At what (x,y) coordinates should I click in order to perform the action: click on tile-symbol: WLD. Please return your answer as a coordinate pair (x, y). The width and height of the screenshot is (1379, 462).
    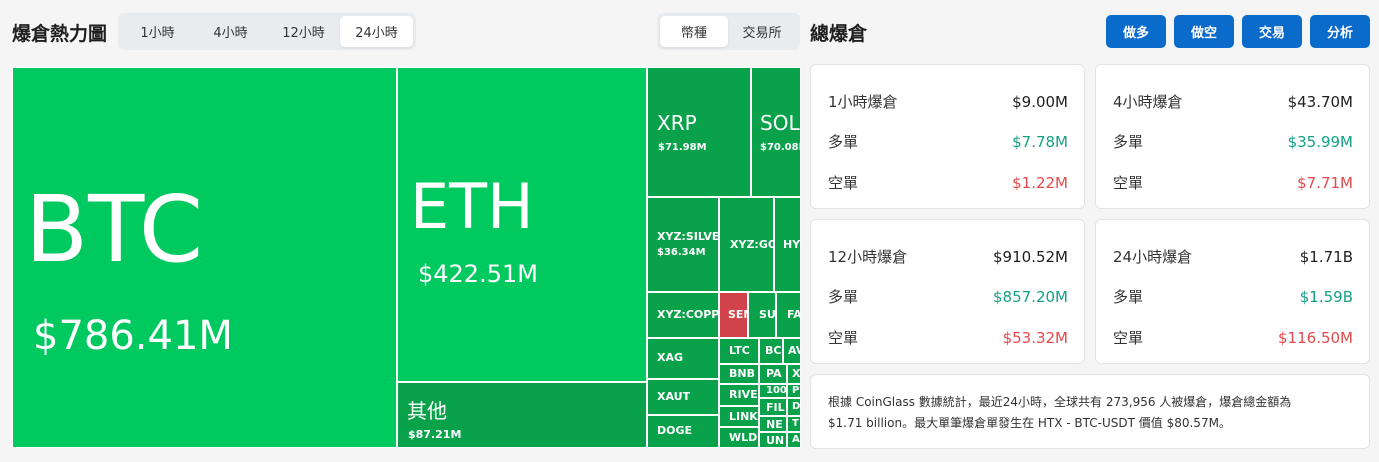
    Looking at the image, I should click on (743, 437).